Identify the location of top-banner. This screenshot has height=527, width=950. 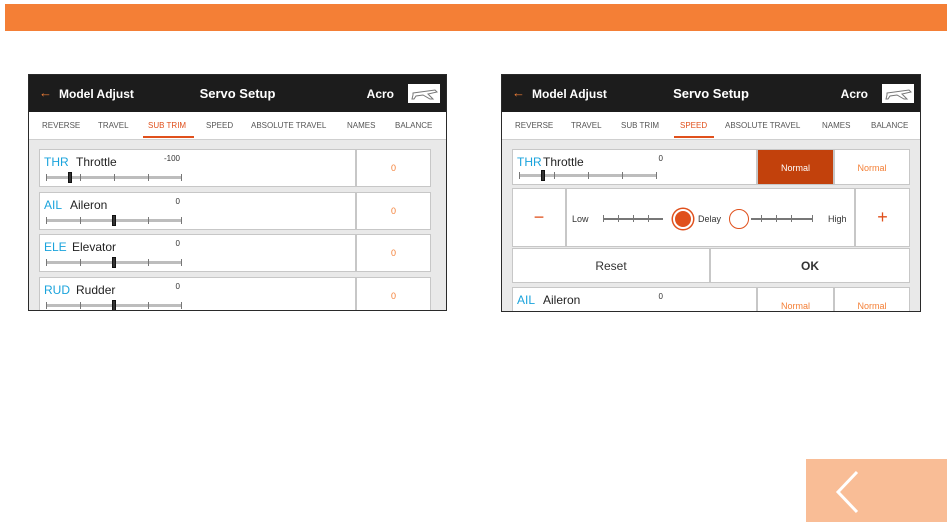
(476, 17).